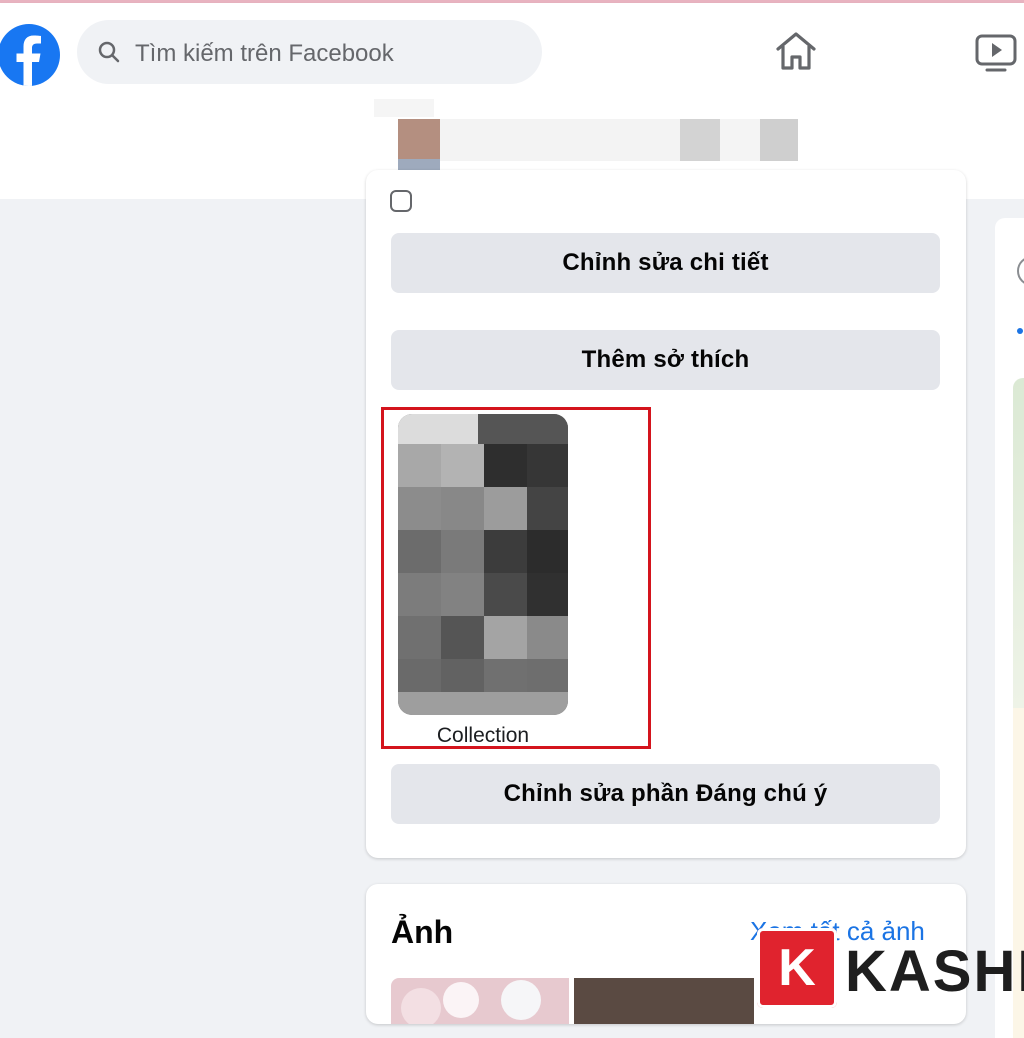 The width and height of the screenshot is (1024, 1038). What do you see at coordinates (401, 201) in the screenshot?
I see `instagram-icon` at bounding box center [401, 201].